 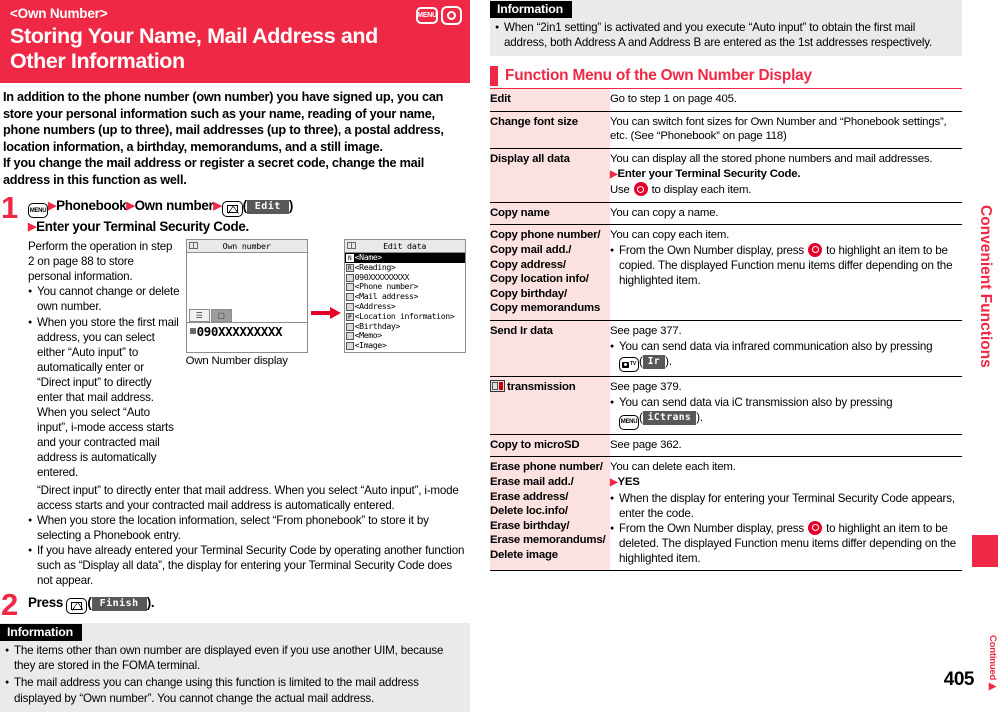 What do you see at coordinates (221, 316) in the screenshot?
I see `photo-icon: ▢` at bounding box center [221, 316].